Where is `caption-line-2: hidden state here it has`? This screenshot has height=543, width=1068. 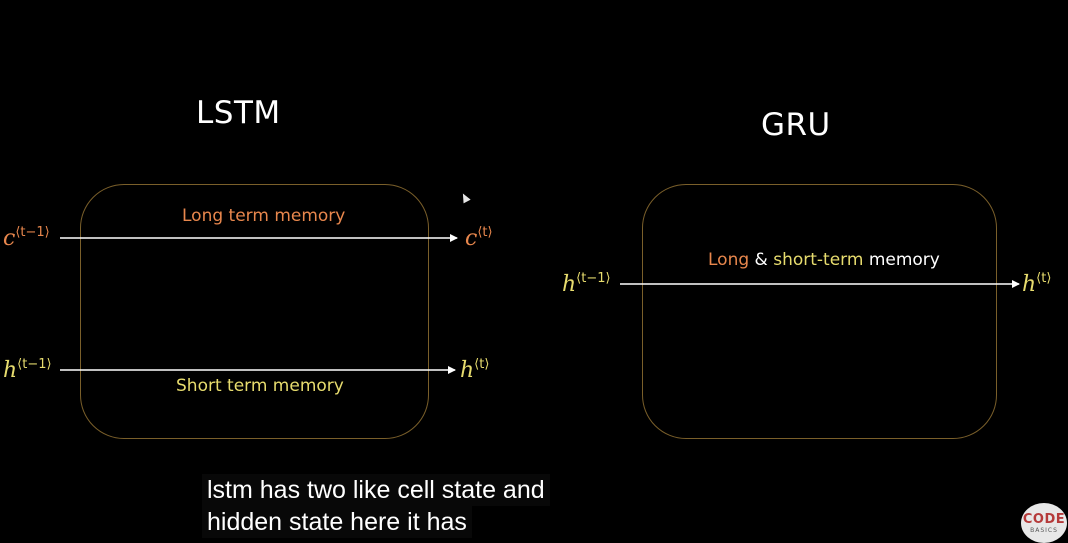
caption-line-2: hidden state here it has is located at coordinates (337, 522).